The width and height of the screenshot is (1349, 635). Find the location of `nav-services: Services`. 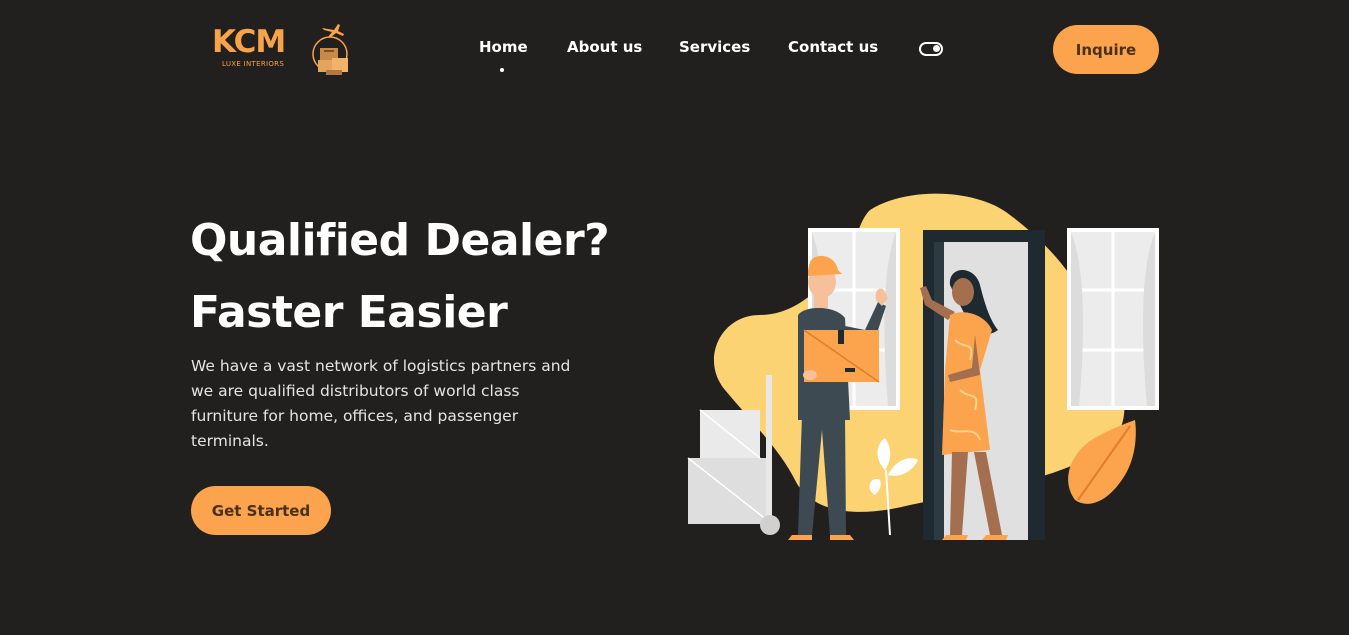

nav-services: Services is located at coordinates (714, 47).